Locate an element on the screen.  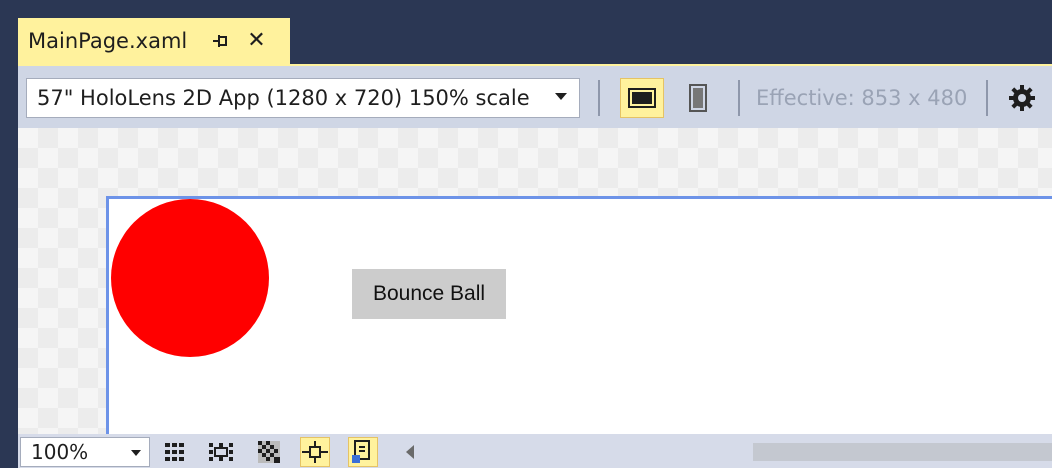
pin-icon is located at coordinates (220, 41).